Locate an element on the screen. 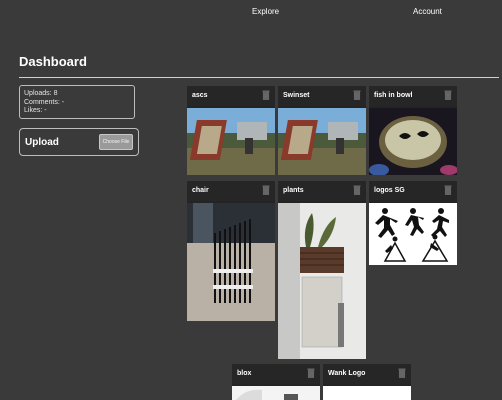 The height and width of the screenshot is (400, 502). chair-photo is located at coordinates (231, 262).